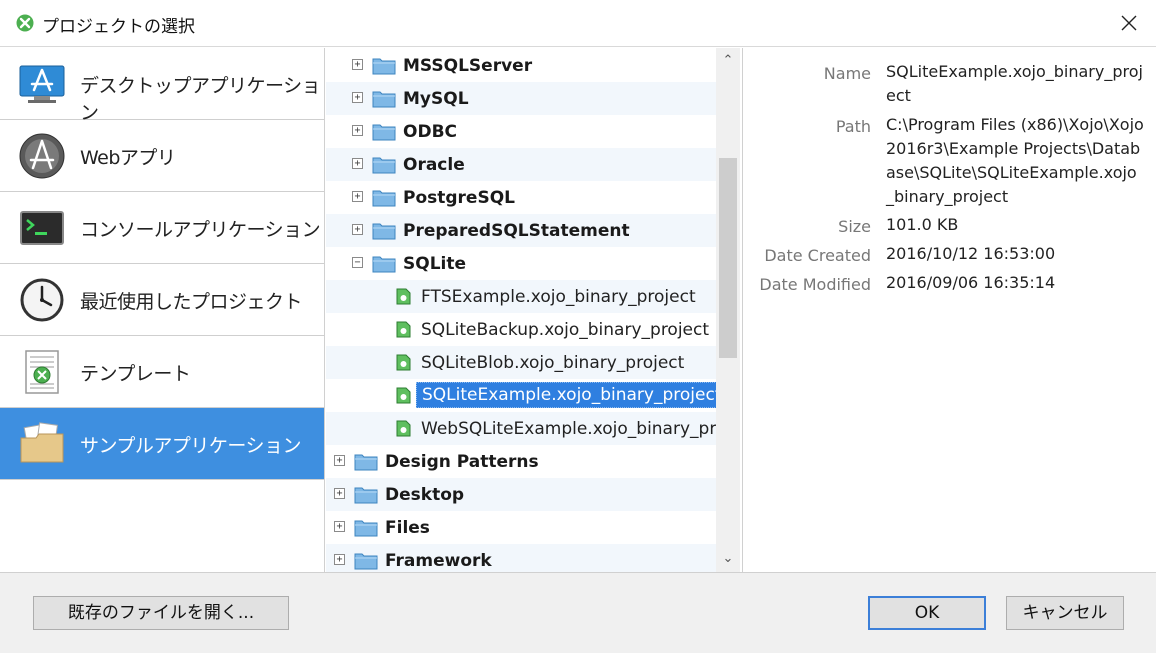 This screenshot has height=653, width=1156. What do you see at coordinates (578, 612) in the screenshot?
I see `dialog-footer: 既存のファイルを開く... OK キャンセル` at bounding box center [578, 612].